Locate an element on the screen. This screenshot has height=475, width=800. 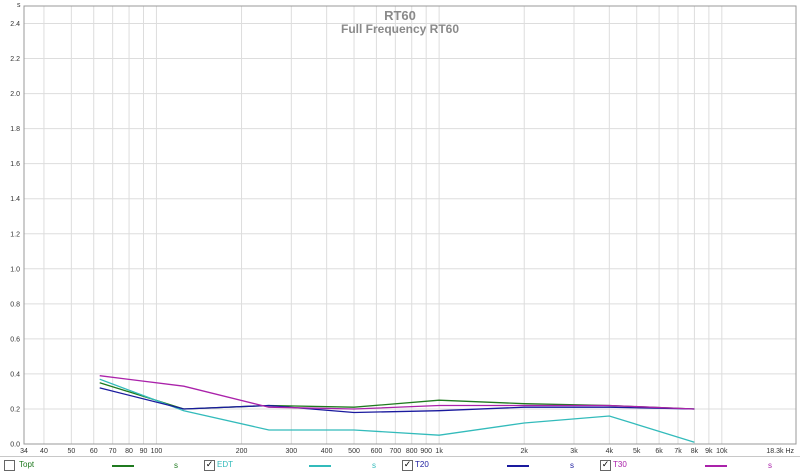
legend-item-topt: Topt s is located at coordinates (102, 466).